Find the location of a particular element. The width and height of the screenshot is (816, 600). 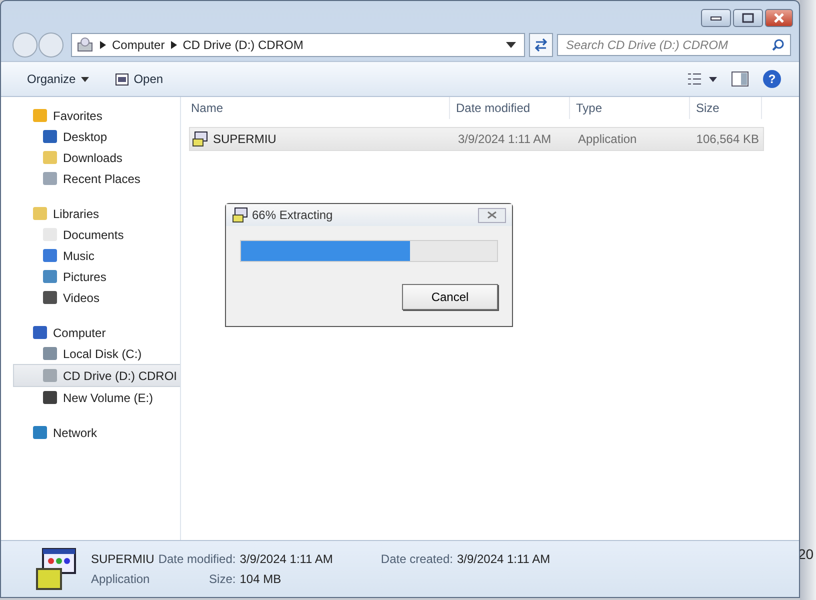

table-cell-text: 3/9/2024 1:11 AM is located at coordinates (504, 139).